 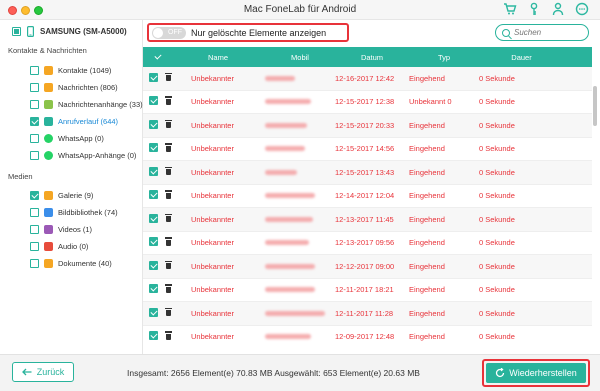 What do you see at coordinates (290, 57) in the screenshot?
I see `column-header-mobile: Mobil` at bounding box center [290, 57].